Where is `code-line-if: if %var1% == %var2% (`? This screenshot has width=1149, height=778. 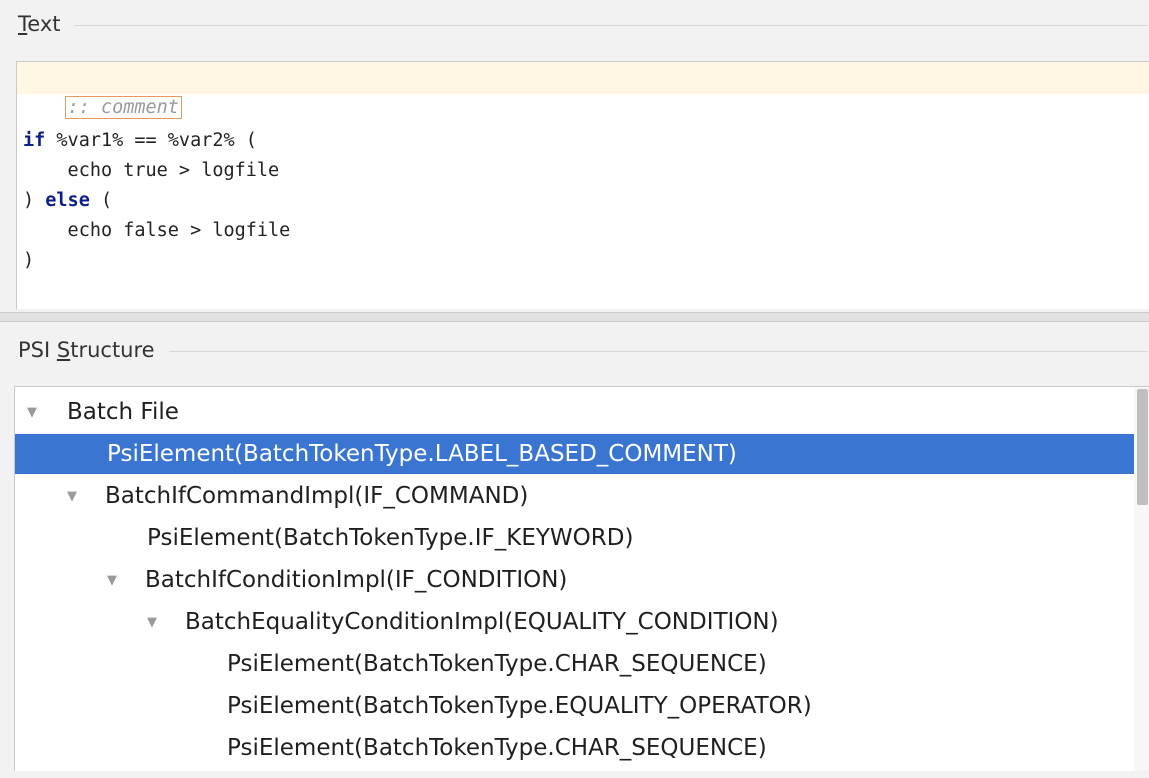
code-line-if: if %var1% == %var2% ( is located at coordinates (140, 140).